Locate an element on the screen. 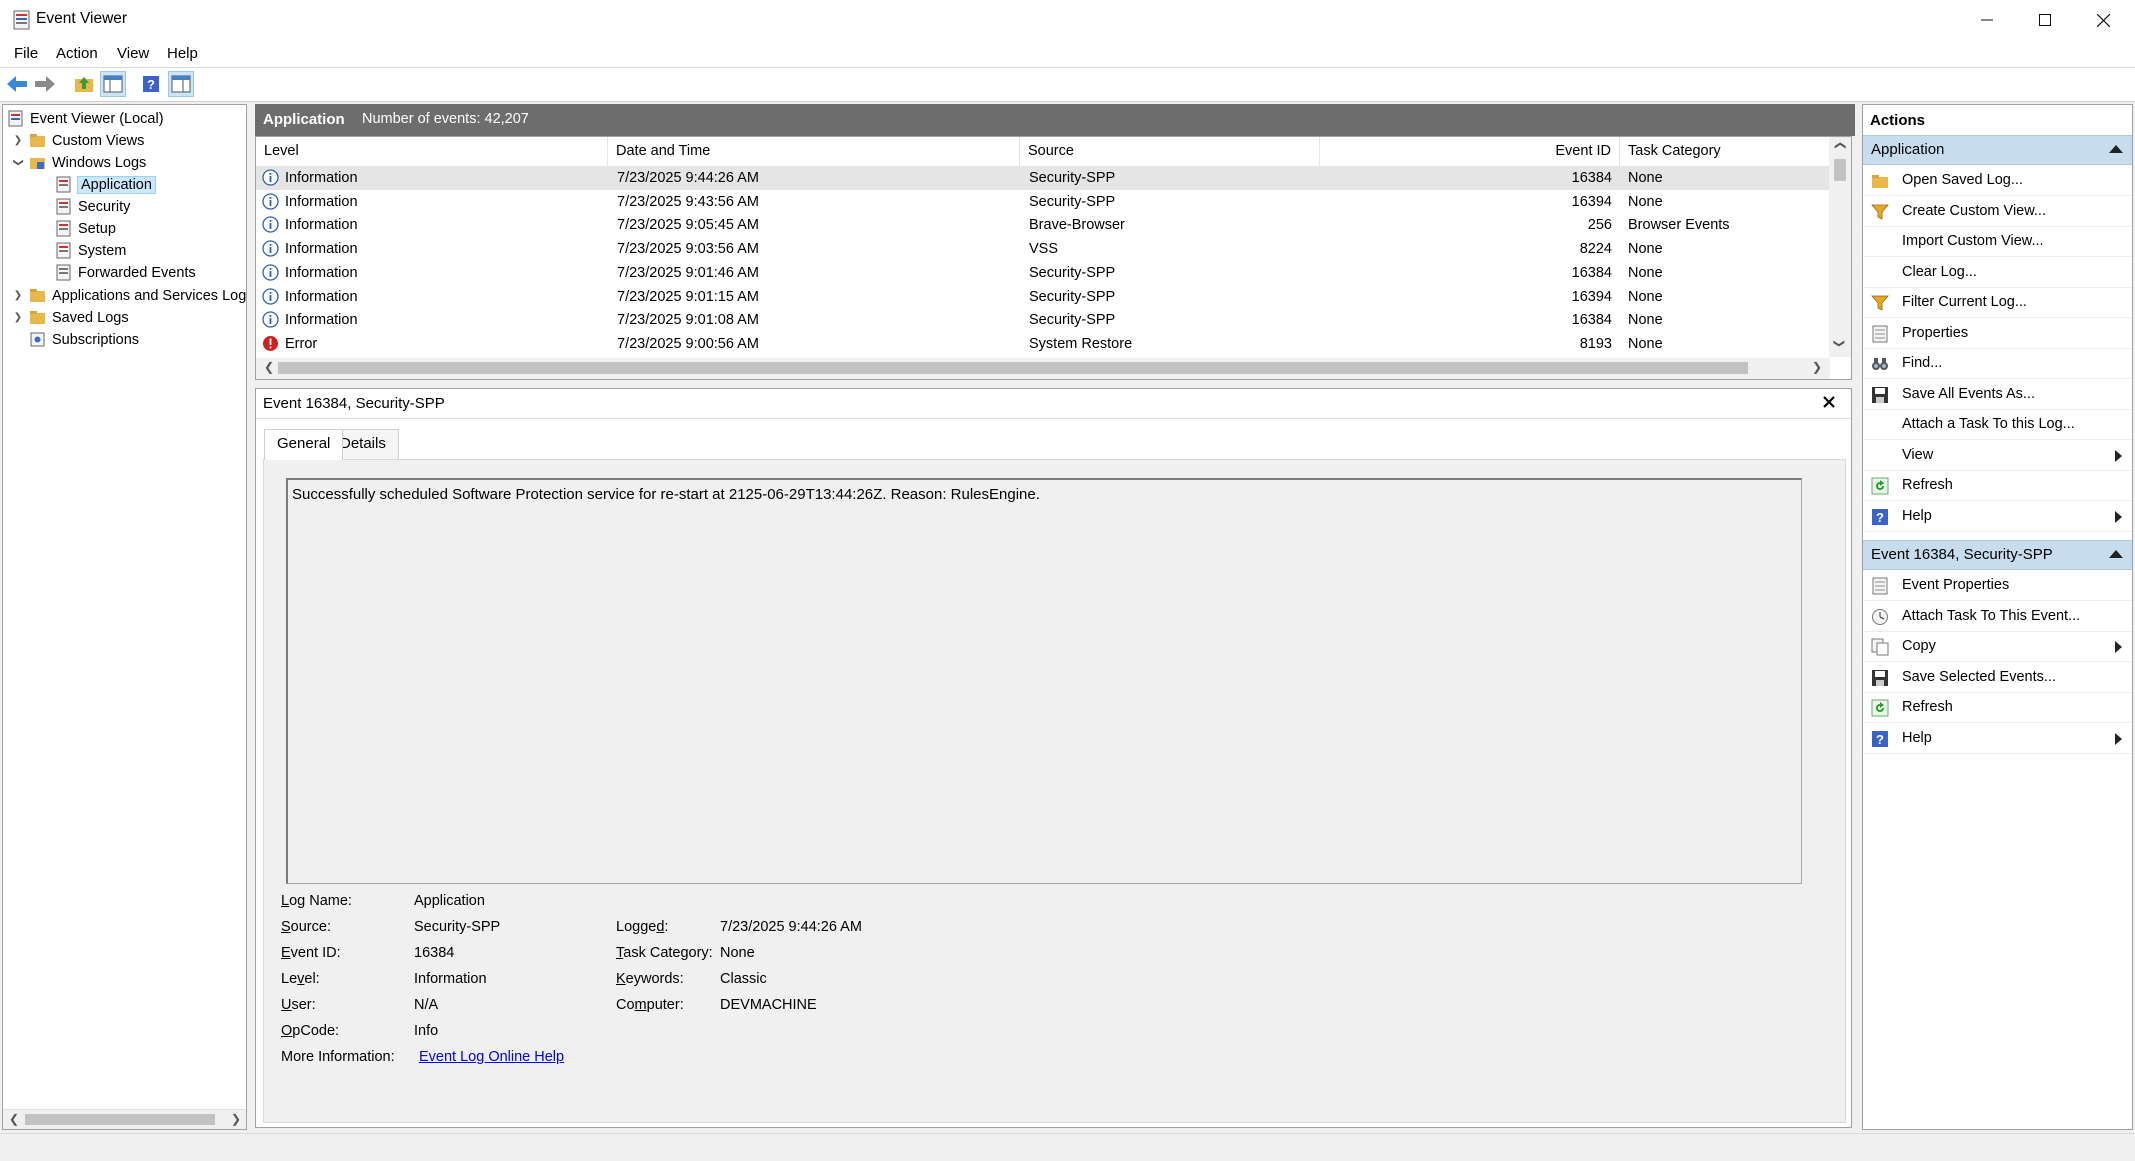 Image resolution: width=2135 pixels, height=1161 pixels. tree-node-system: System is located at coordinates (90, 250).